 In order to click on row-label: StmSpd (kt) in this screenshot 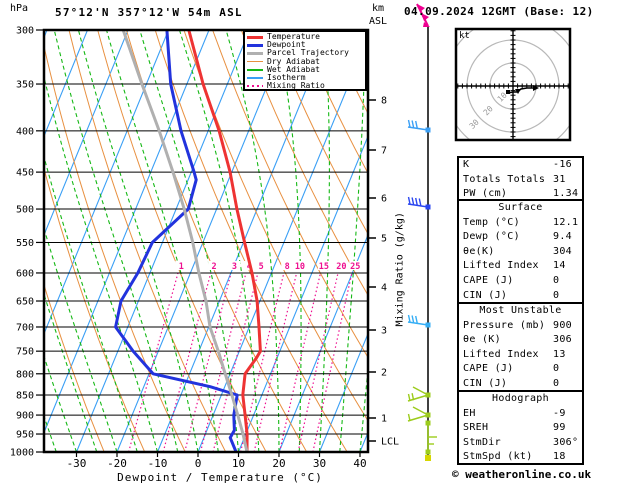, I will do `click(498, 457)`.